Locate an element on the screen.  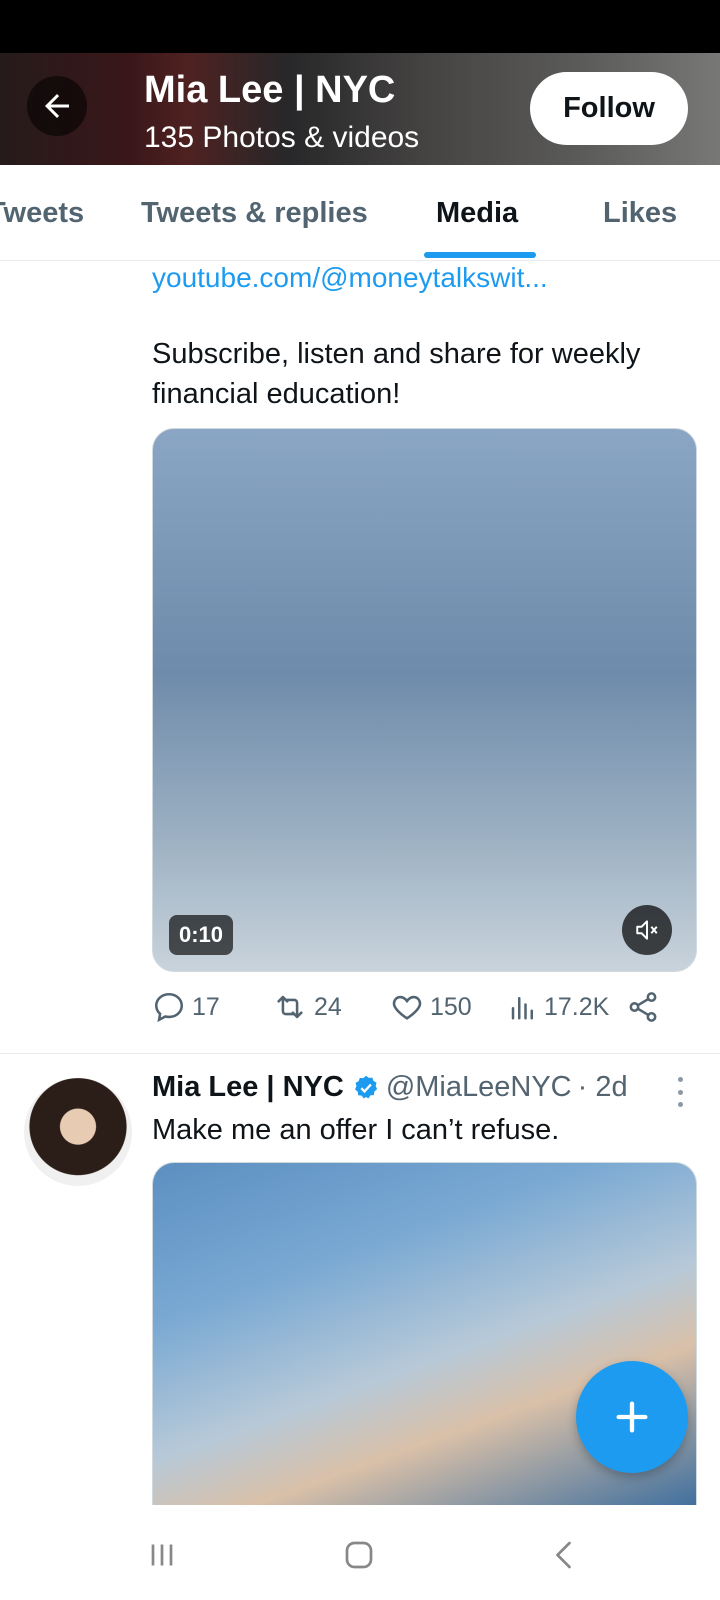
tab-likes: Likes is located at coordinates (640, 213).